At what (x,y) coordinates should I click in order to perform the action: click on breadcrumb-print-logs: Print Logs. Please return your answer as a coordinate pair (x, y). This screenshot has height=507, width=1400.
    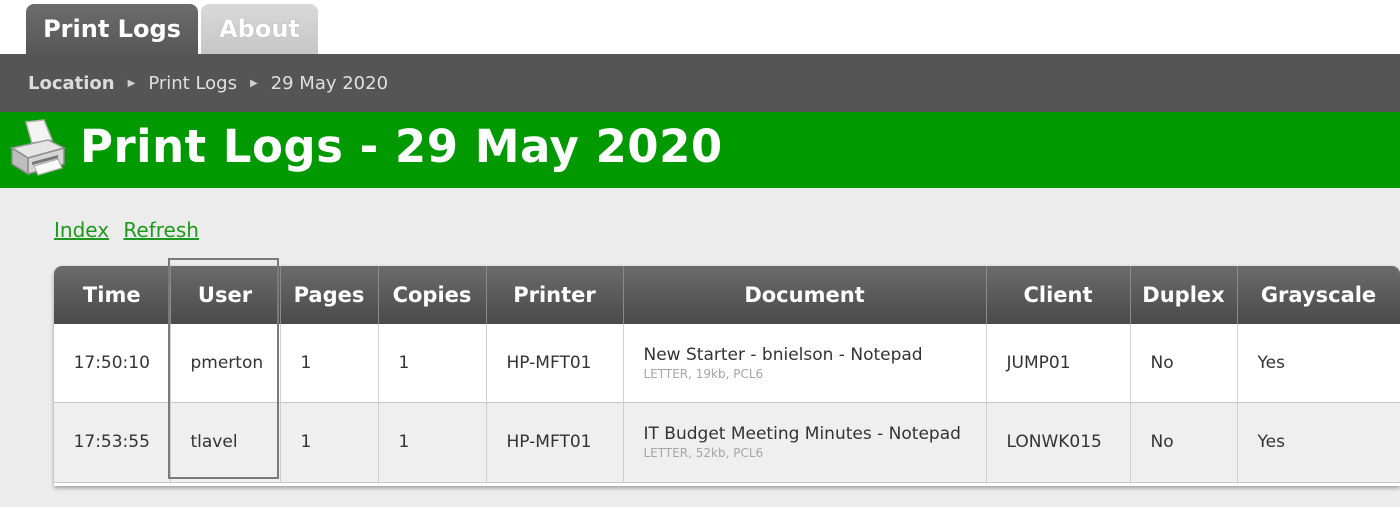
    Looking at the image, I should click on (192, 83).